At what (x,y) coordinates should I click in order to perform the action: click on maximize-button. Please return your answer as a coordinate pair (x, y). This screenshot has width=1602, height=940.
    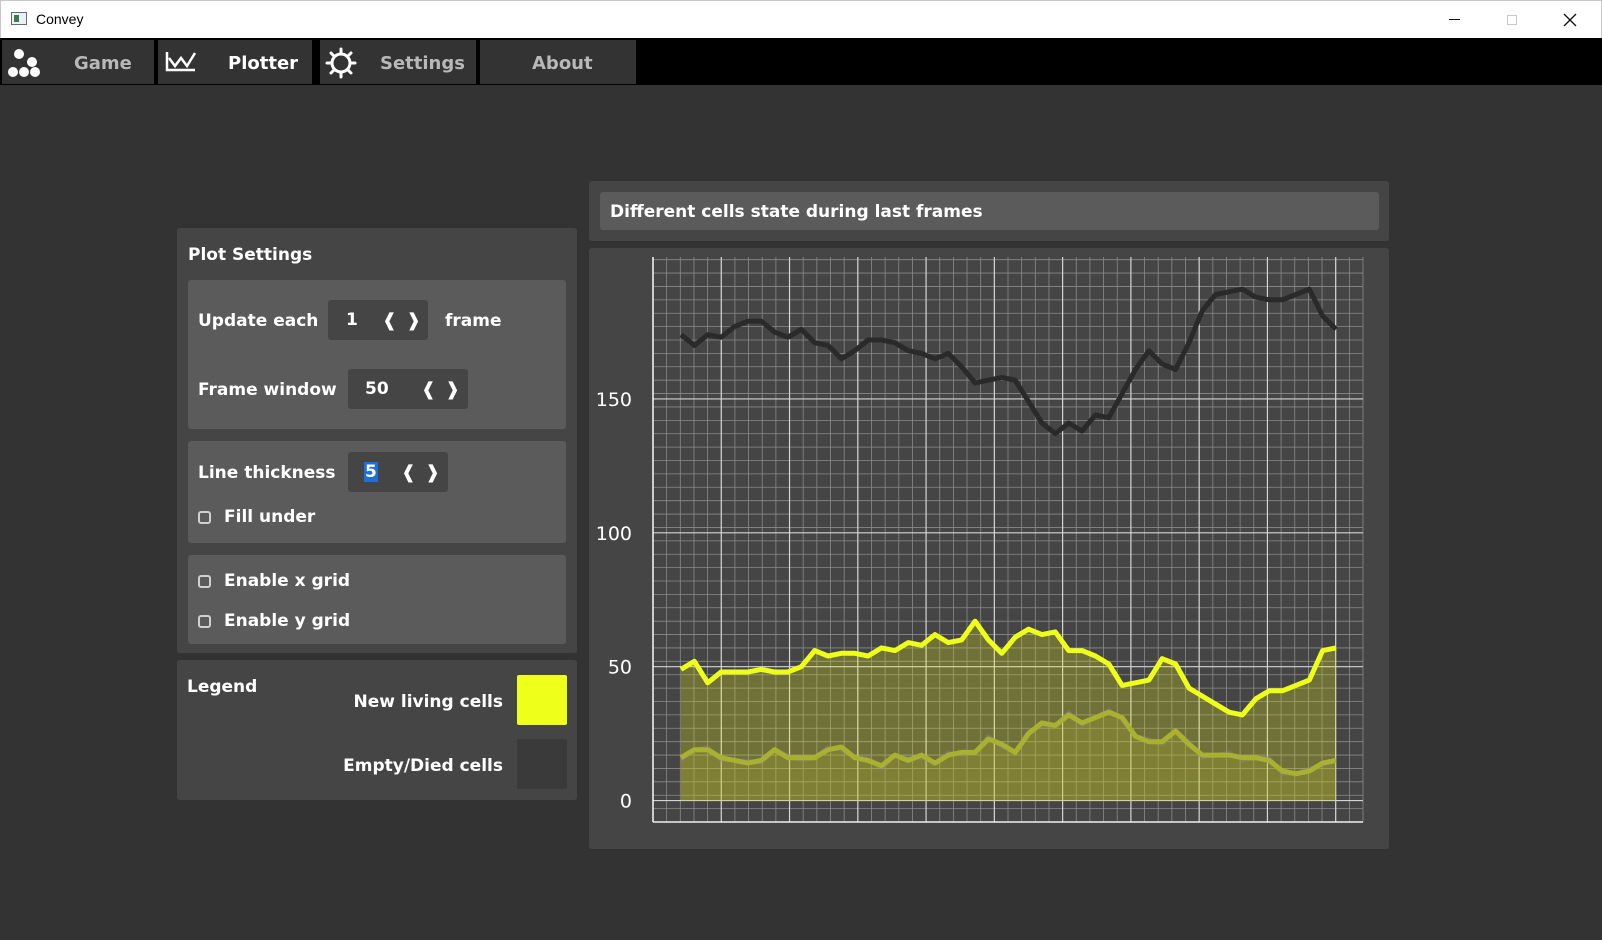
    Looking at the image, I should click on (1512, 19).